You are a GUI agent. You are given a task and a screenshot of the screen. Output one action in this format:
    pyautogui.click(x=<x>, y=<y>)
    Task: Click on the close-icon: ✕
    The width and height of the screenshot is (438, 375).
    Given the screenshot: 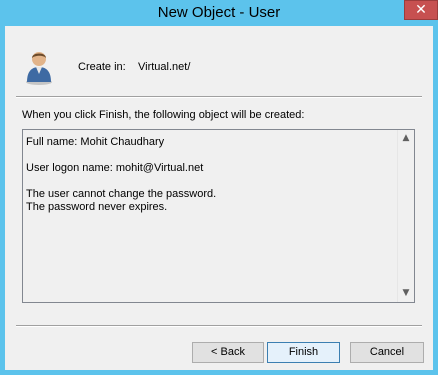 What is the action you would take?
    pyautogui.click(x=421, y=10)
    